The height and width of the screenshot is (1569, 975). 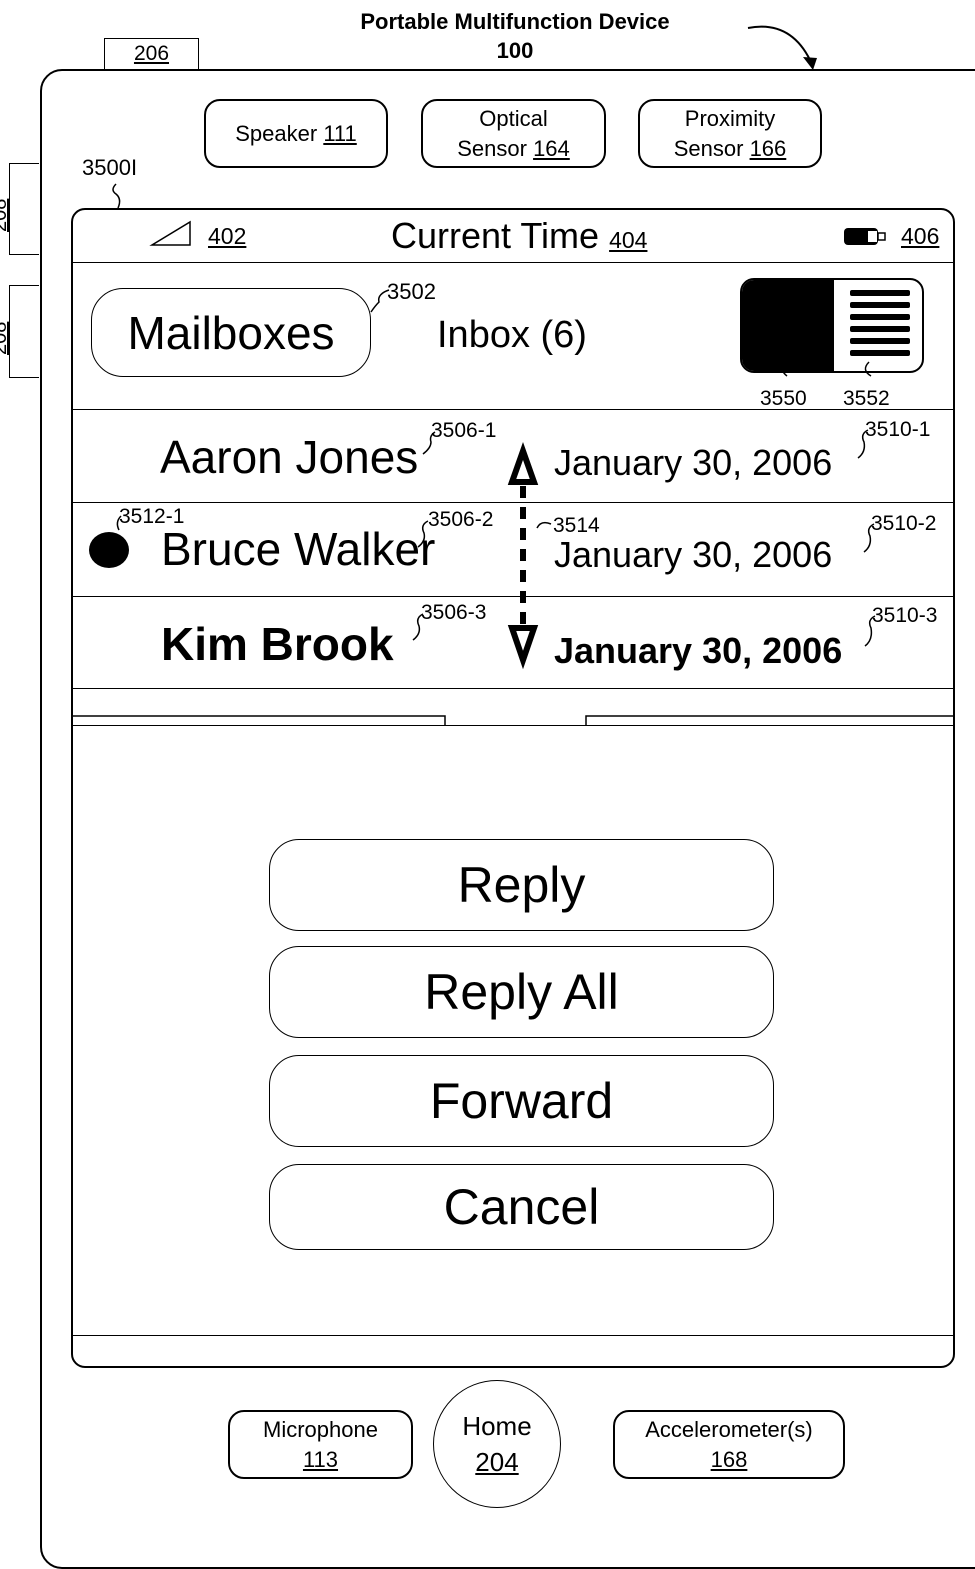 What do you see at coordinates (320, 1459) in the screenshot?
I see `microphone-ref: 113` at bounding box center [320, 1459].